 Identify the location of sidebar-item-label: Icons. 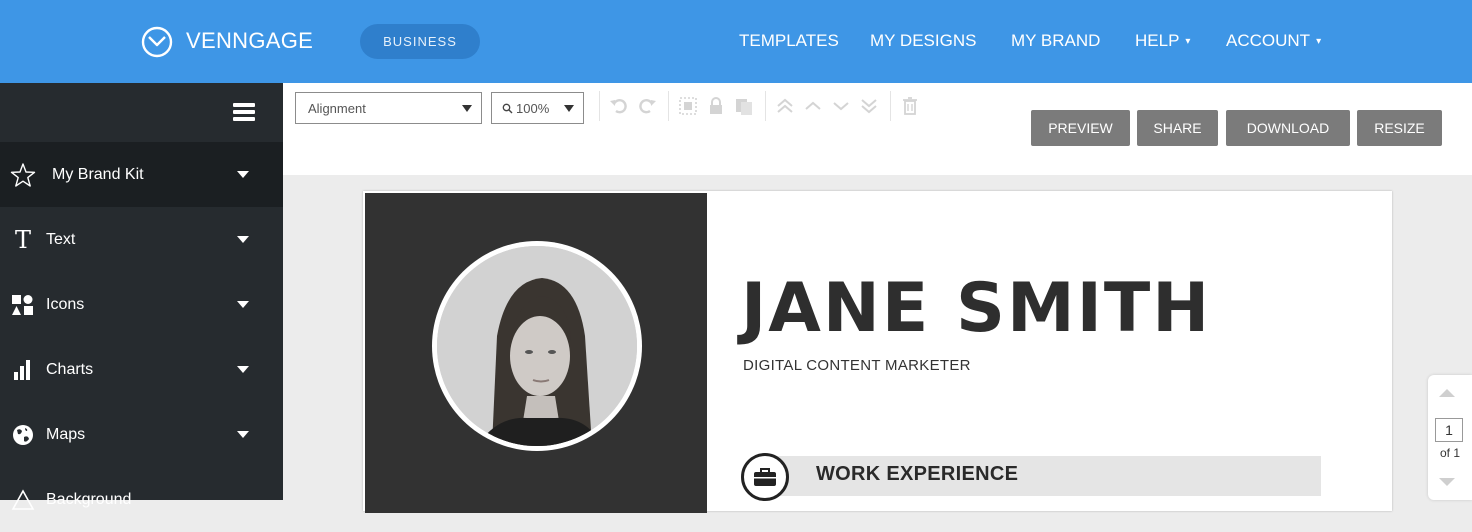
(65, 304).